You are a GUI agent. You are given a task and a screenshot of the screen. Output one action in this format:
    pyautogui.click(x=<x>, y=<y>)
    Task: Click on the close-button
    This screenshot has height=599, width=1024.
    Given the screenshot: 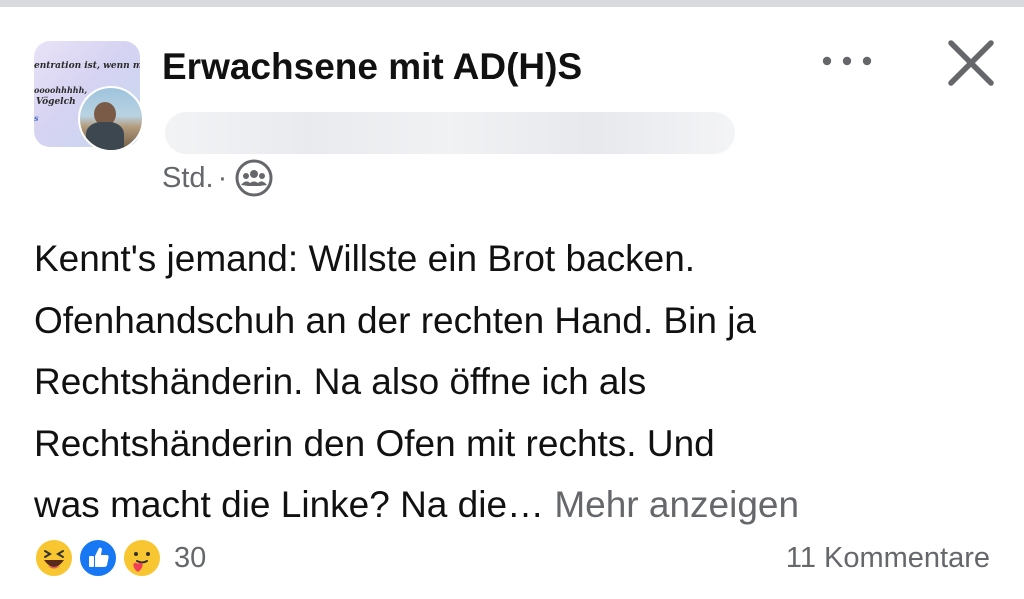 What is the action you would take?
    pyautogui.click(x=971, y=63)
    